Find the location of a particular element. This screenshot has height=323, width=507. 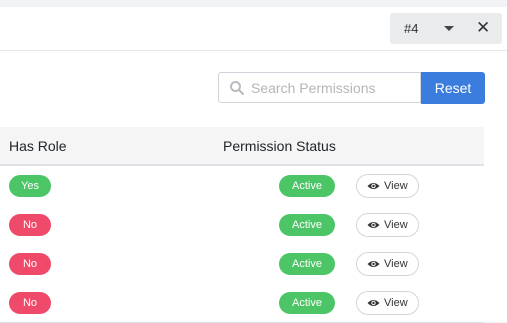

reset-button: Reset is located at coordinates (453, 88).